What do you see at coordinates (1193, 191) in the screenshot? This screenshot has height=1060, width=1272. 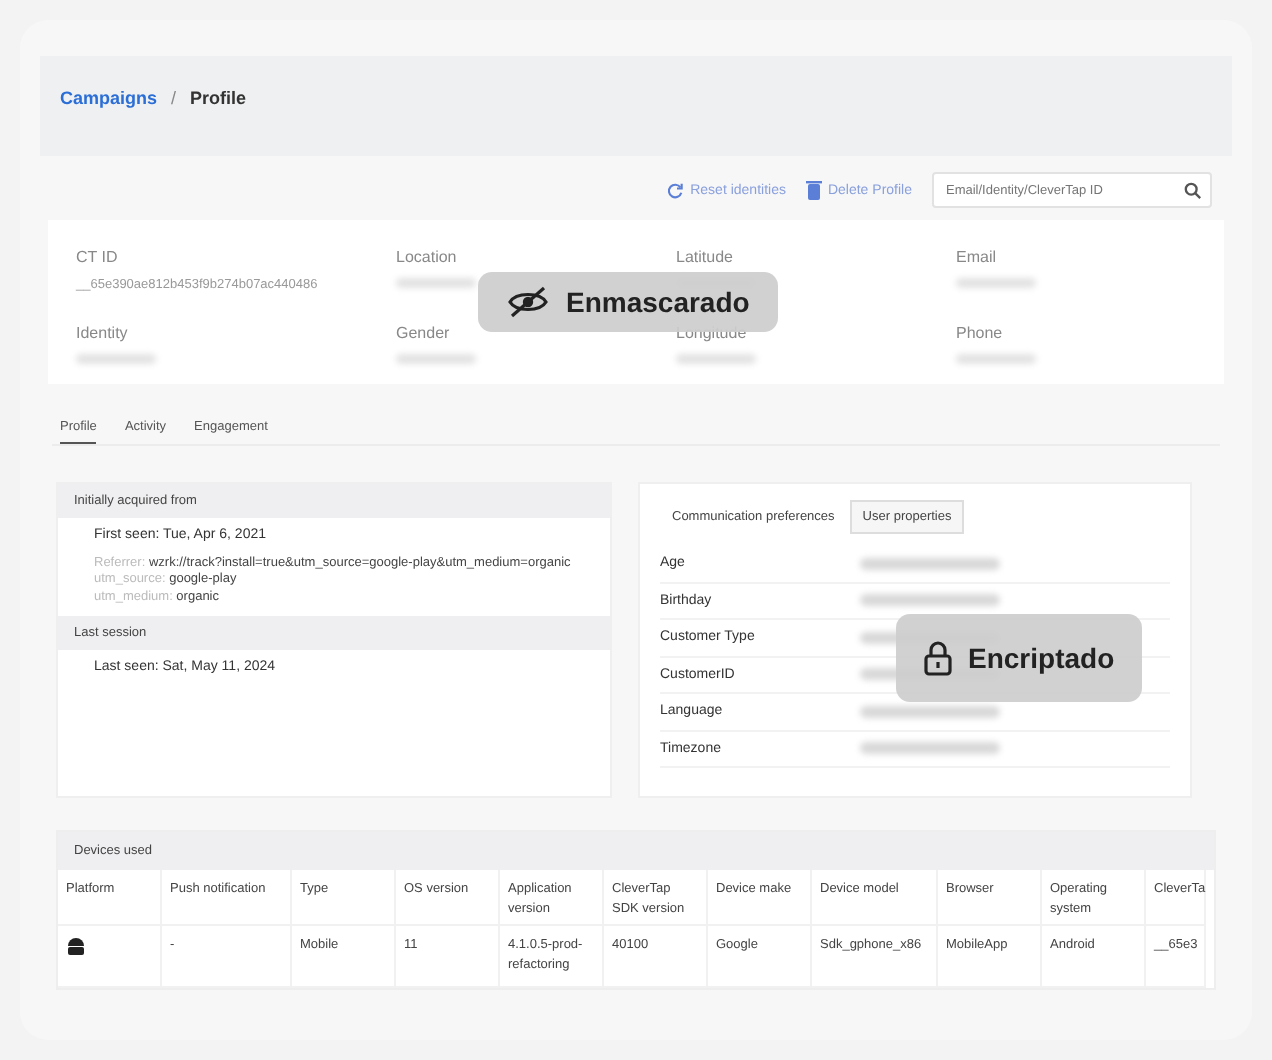 I see `search-icon` at bounding box center [1193, 191].